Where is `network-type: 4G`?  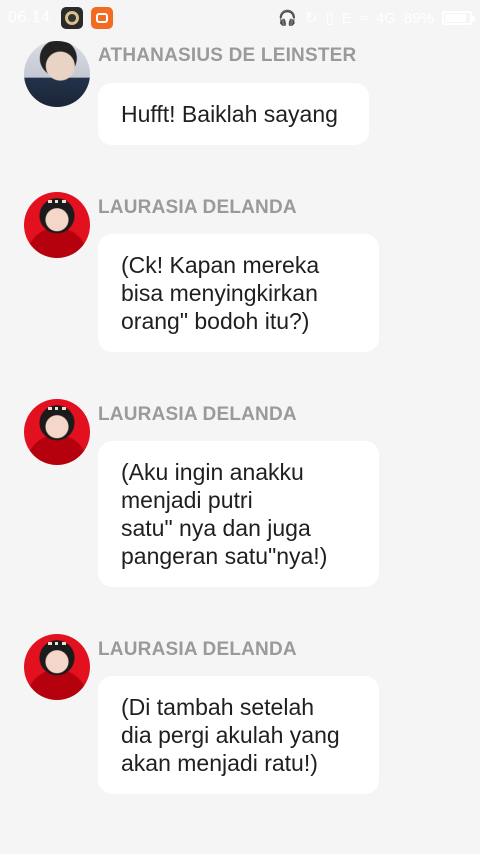
network-type: 4G is located at coordinates (385, 18).